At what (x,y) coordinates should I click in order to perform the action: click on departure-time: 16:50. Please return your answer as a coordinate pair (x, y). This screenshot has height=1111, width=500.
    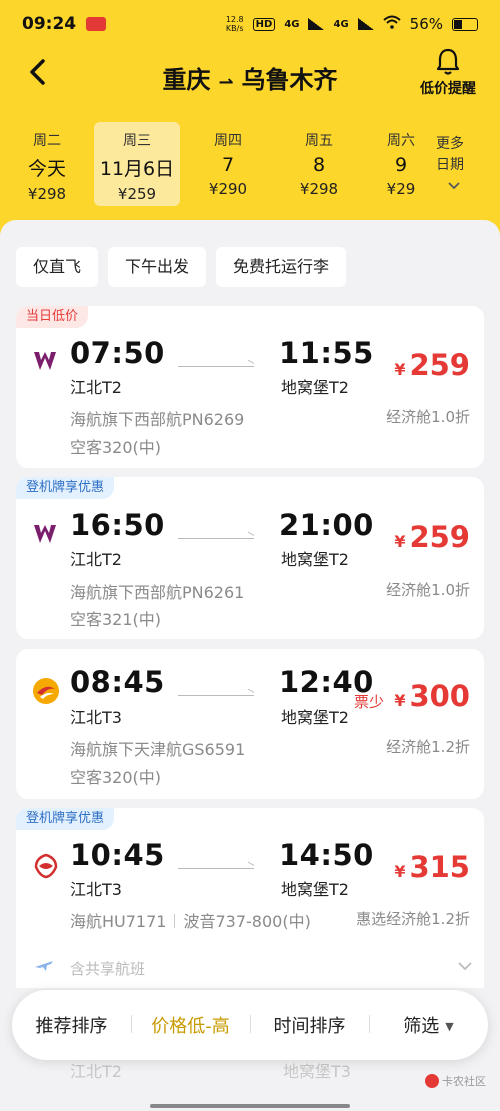
    Looking at the image, I should click on (117, 525).